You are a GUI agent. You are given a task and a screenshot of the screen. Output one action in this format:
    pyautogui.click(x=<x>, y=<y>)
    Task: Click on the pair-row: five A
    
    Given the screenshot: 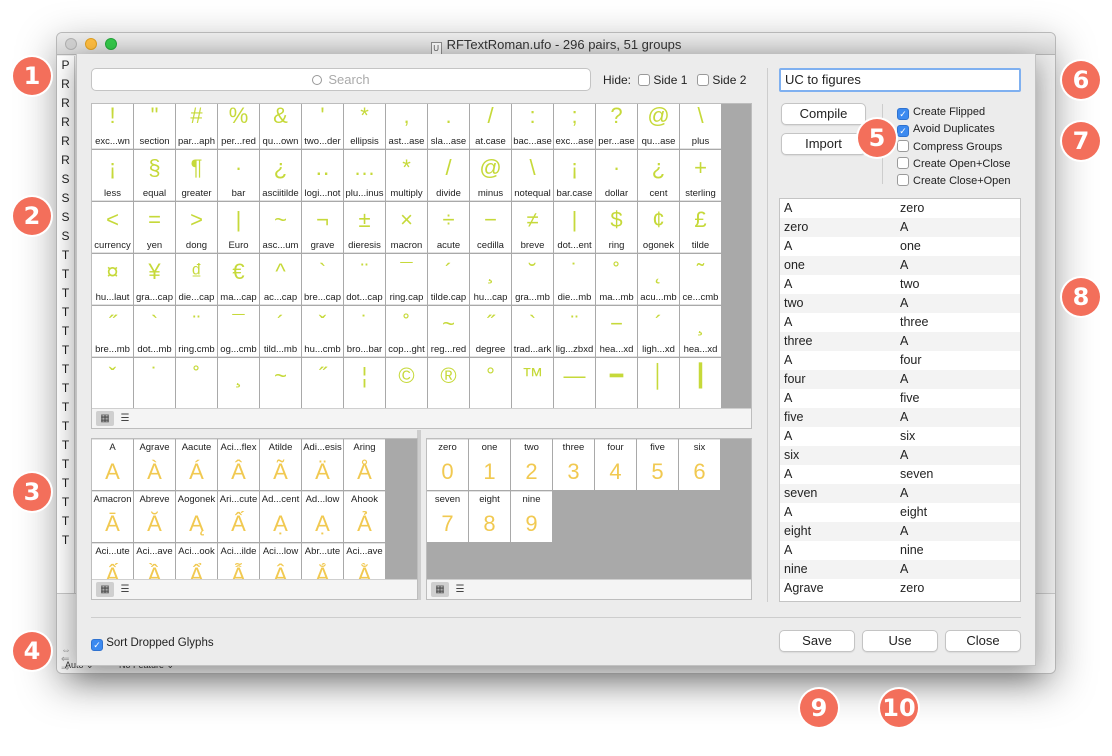 What is the action you would take?
    pyautogui.click(x=900, y=417)
    